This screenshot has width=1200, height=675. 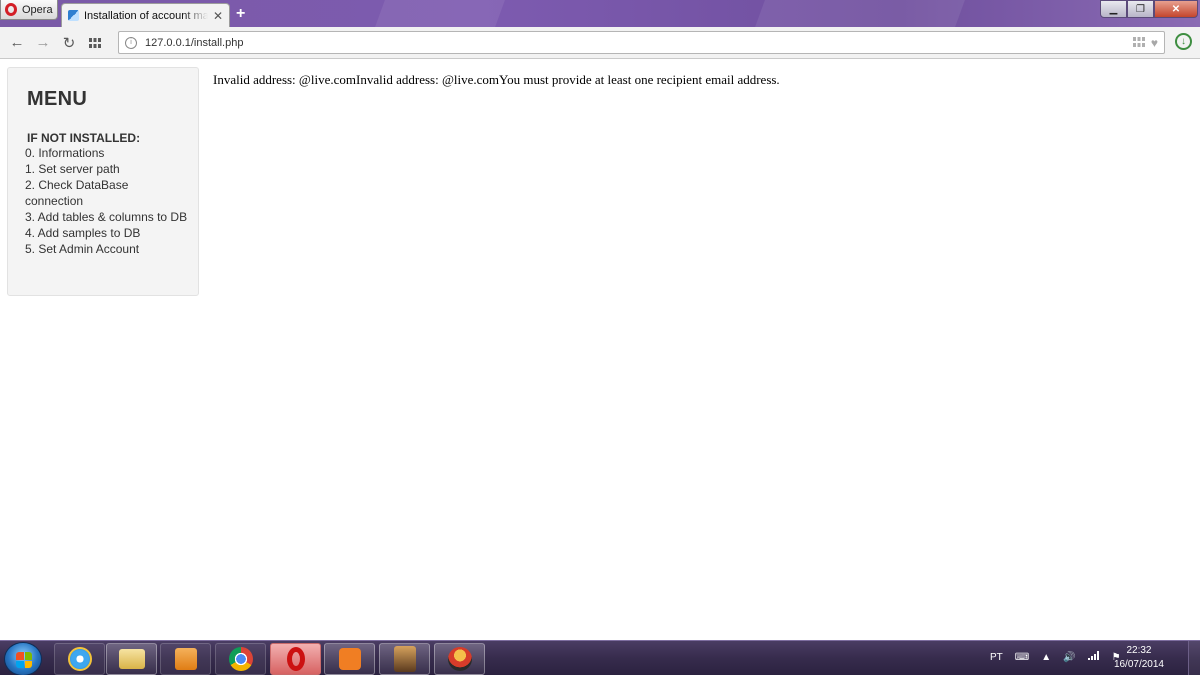 I want to click on windows-start-button, so click(x=23, y=658).